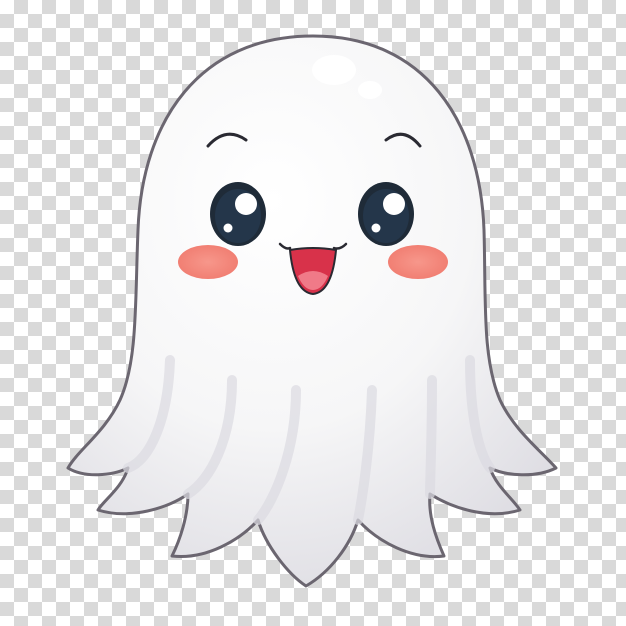  What do you see at coordinates (208, 262) in the screenshot?
I see `left-cheek` at bounding box center [208, 262].